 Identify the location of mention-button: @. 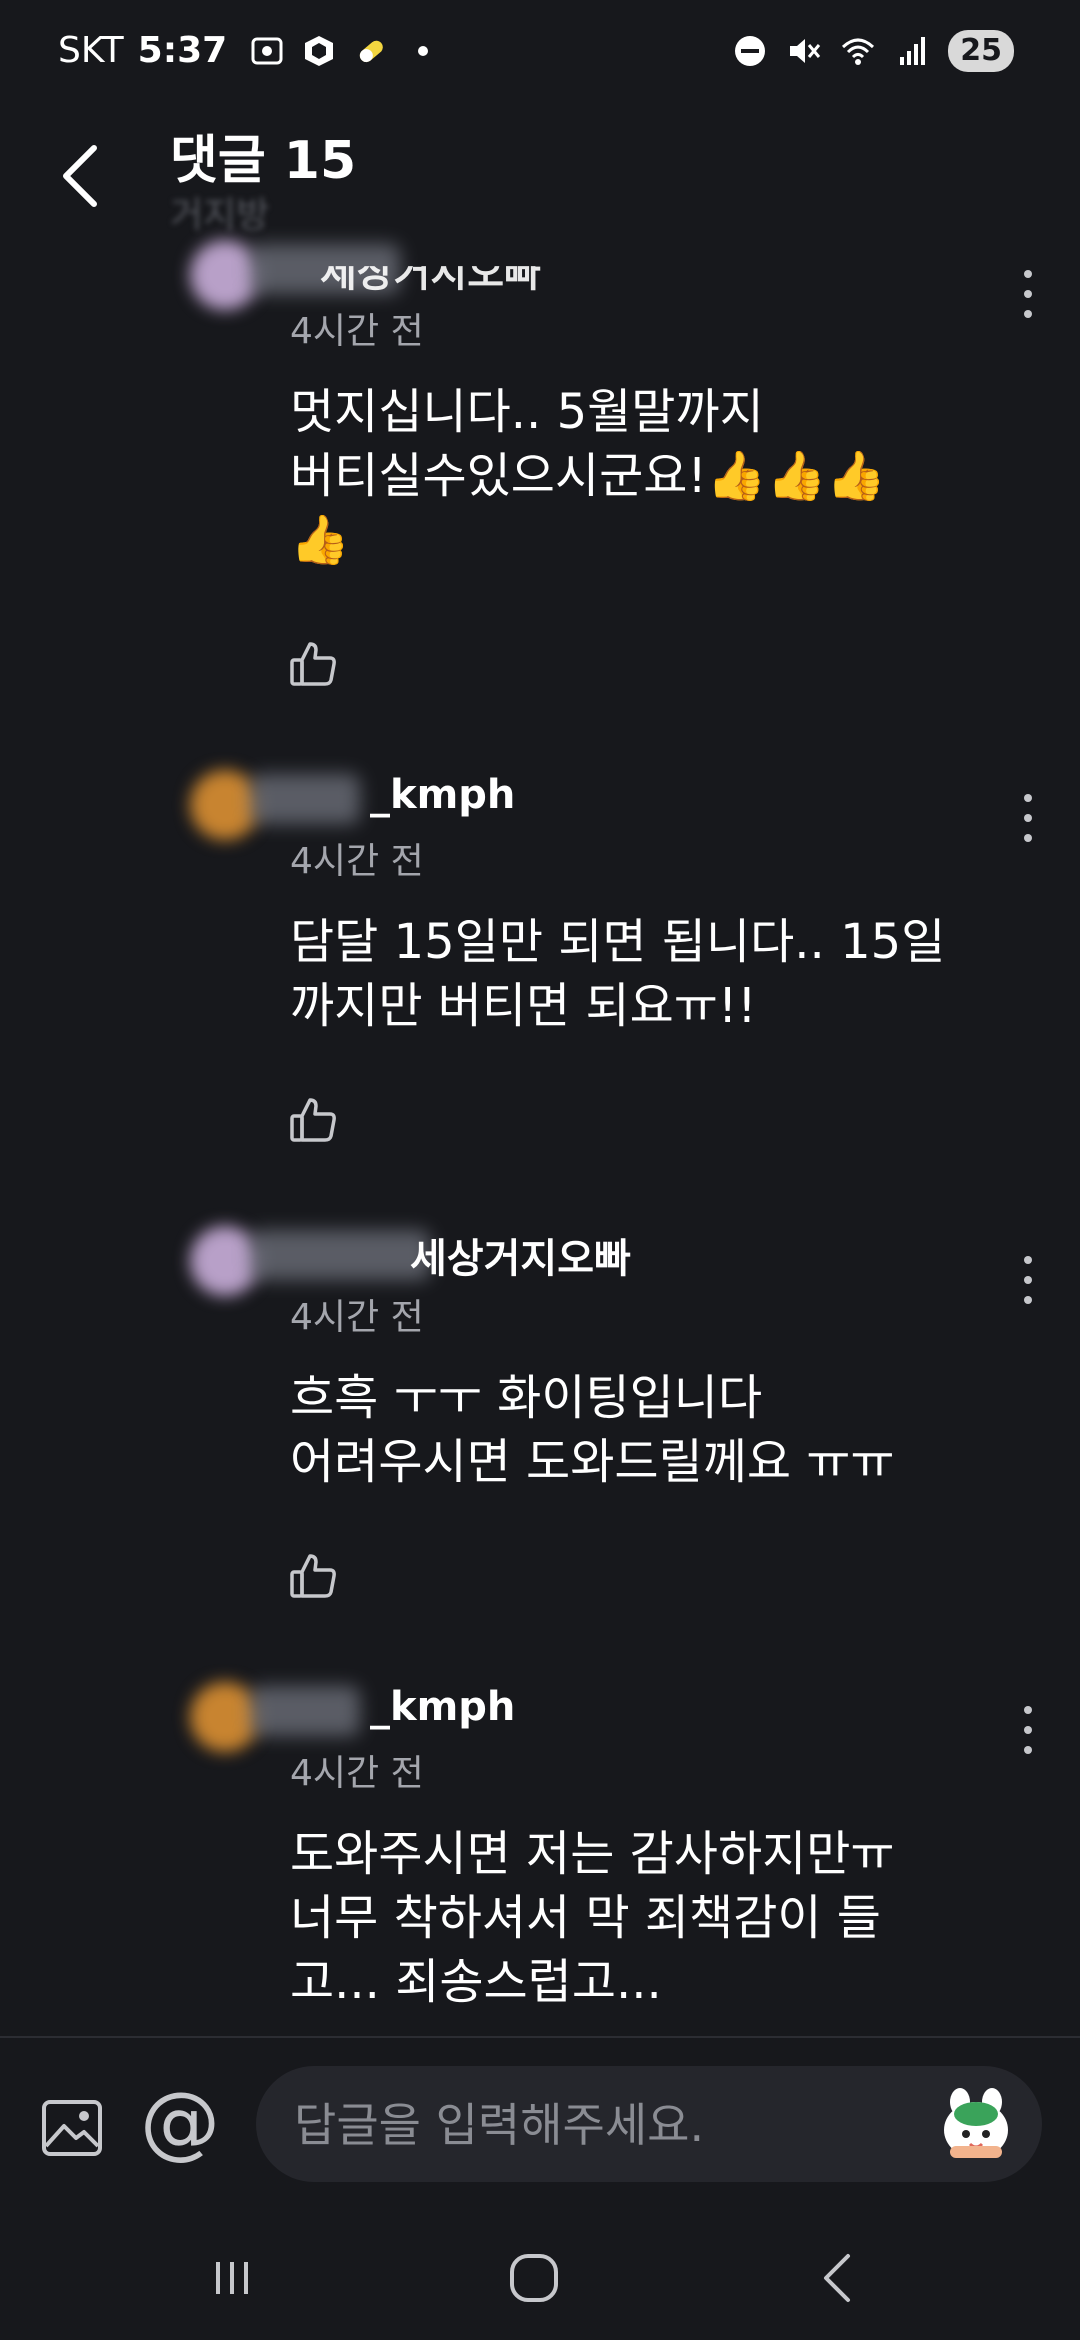
(180, 2122).